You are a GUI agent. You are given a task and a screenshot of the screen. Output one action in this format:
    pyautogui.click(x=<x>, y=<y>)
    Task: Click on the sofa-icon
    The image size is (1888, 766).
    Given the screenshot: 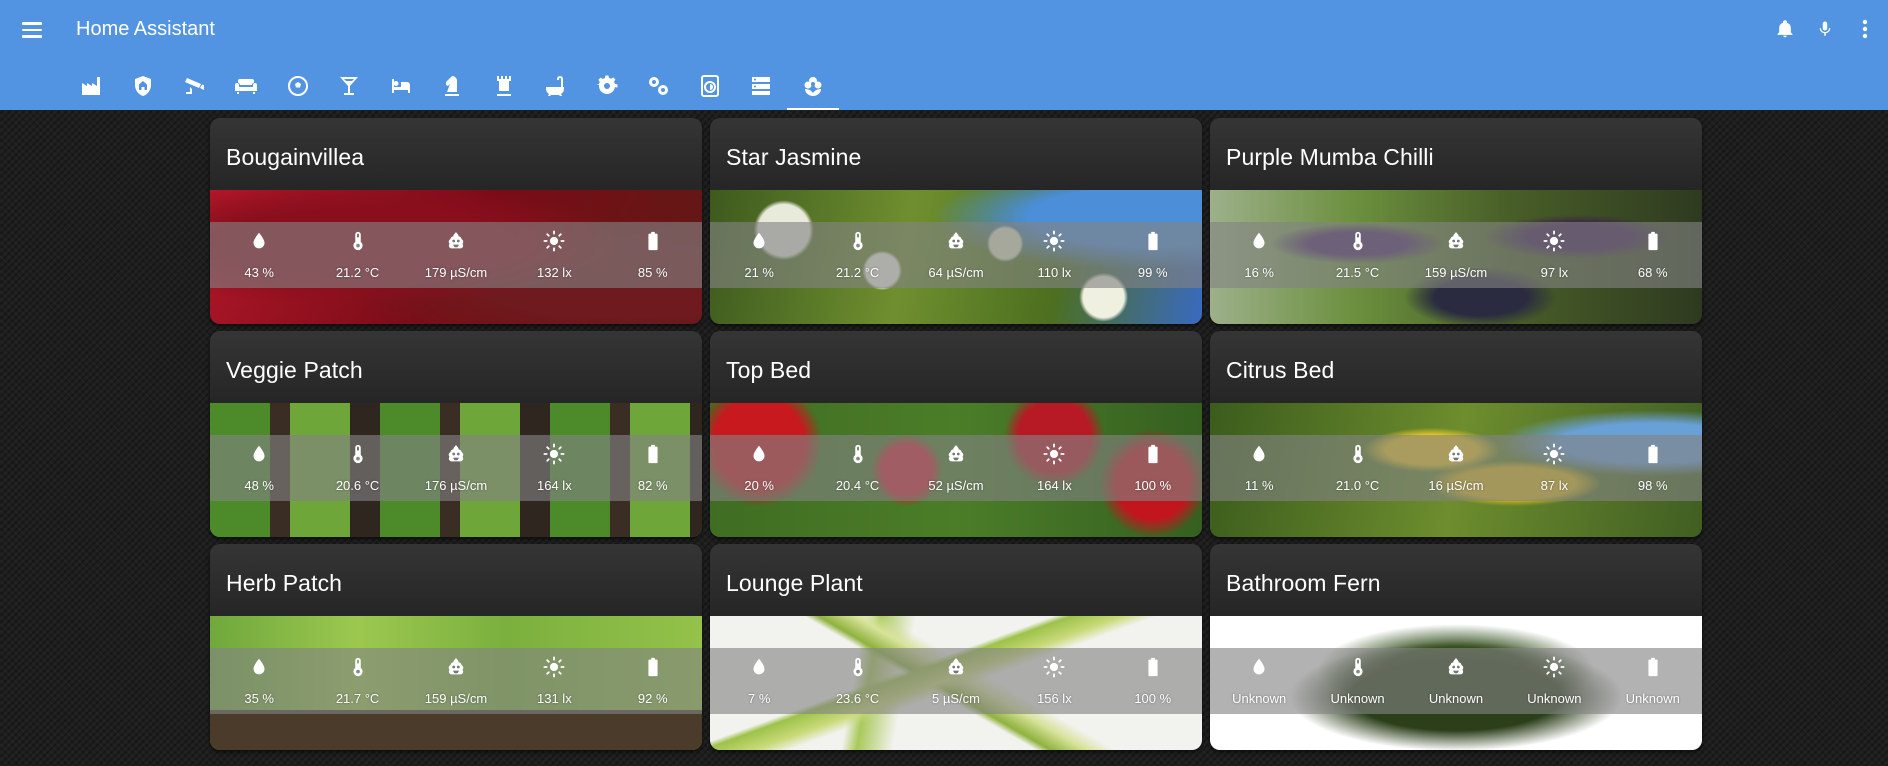 What is the action you would take?
    pyautogui.click(x=246, y=88)
    